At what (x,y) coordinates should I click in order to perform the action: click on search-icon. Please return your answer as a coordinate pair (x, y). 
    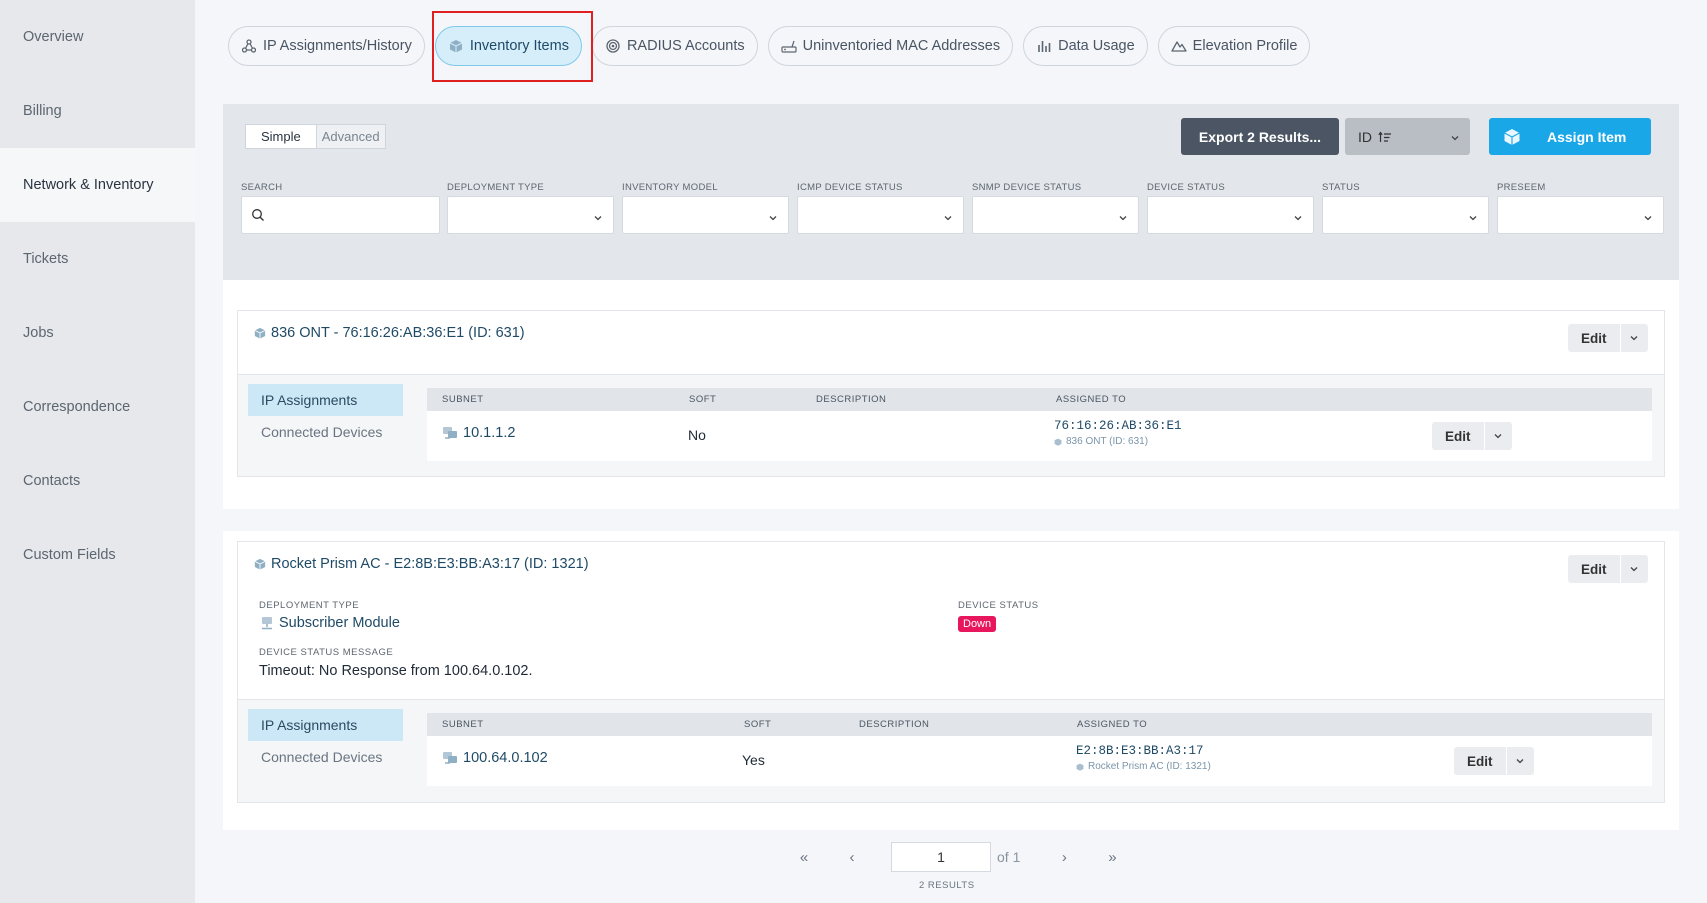
    Looking at the image, I should click on (258, 217).